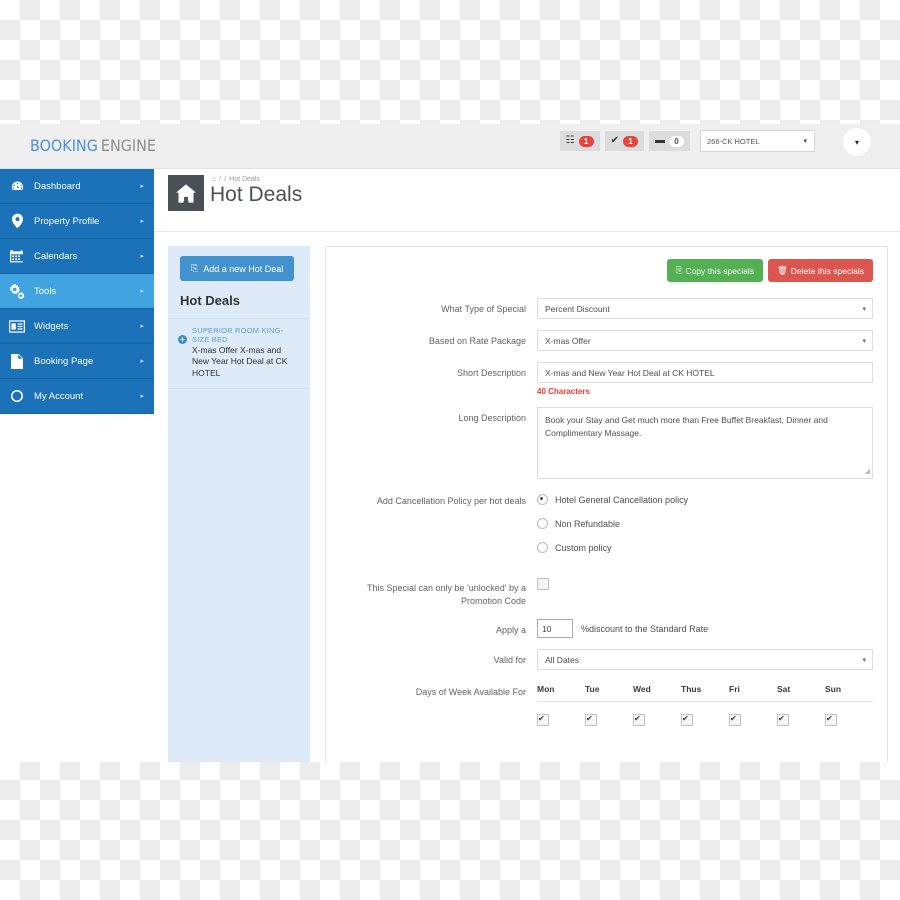  I want to click on day-header: Fri, so click(734, 689).